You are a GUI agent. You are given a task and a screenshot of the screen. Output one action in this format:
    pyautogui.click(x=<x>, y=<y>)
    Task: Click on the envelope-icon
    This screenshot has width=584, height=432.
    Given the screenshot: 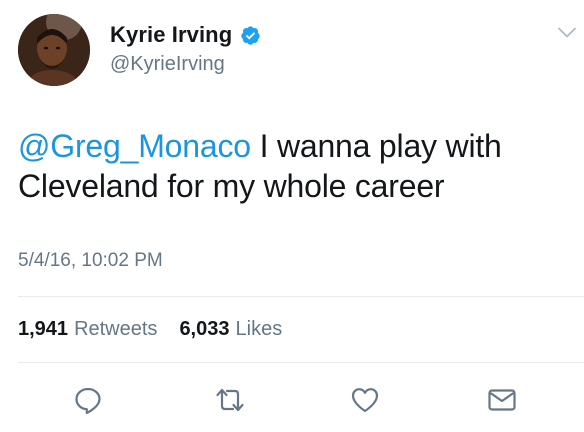 What is the action you would take?
    pyautogui.click(x=502, y=400)
    